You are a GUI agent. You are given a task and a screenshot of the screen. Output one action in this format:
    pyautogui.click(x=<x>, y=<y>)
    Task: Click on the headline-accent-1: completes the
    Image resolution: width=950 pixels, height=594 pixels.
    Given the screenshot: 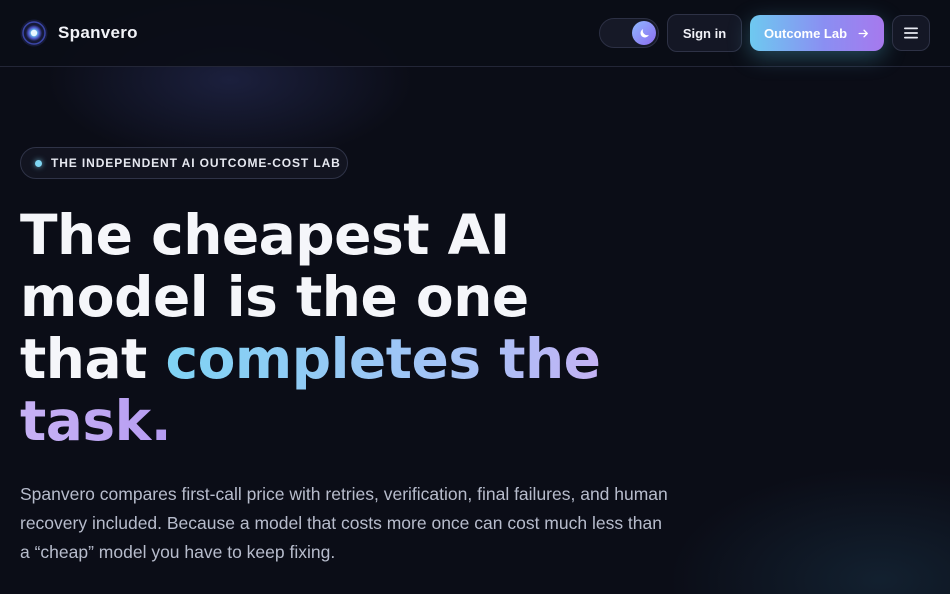 What is the action you would take?
    pyautogui.click(x=383, y=359)
    